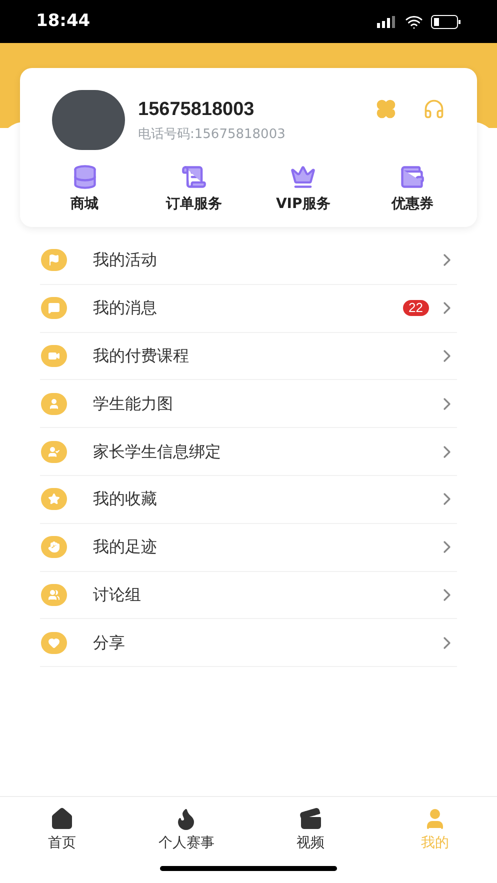 The height and width of the screenshot is (883, 497). Describe the element at coordinates (193, 177) in the screenshot. I see `scroll-icon` at that location.